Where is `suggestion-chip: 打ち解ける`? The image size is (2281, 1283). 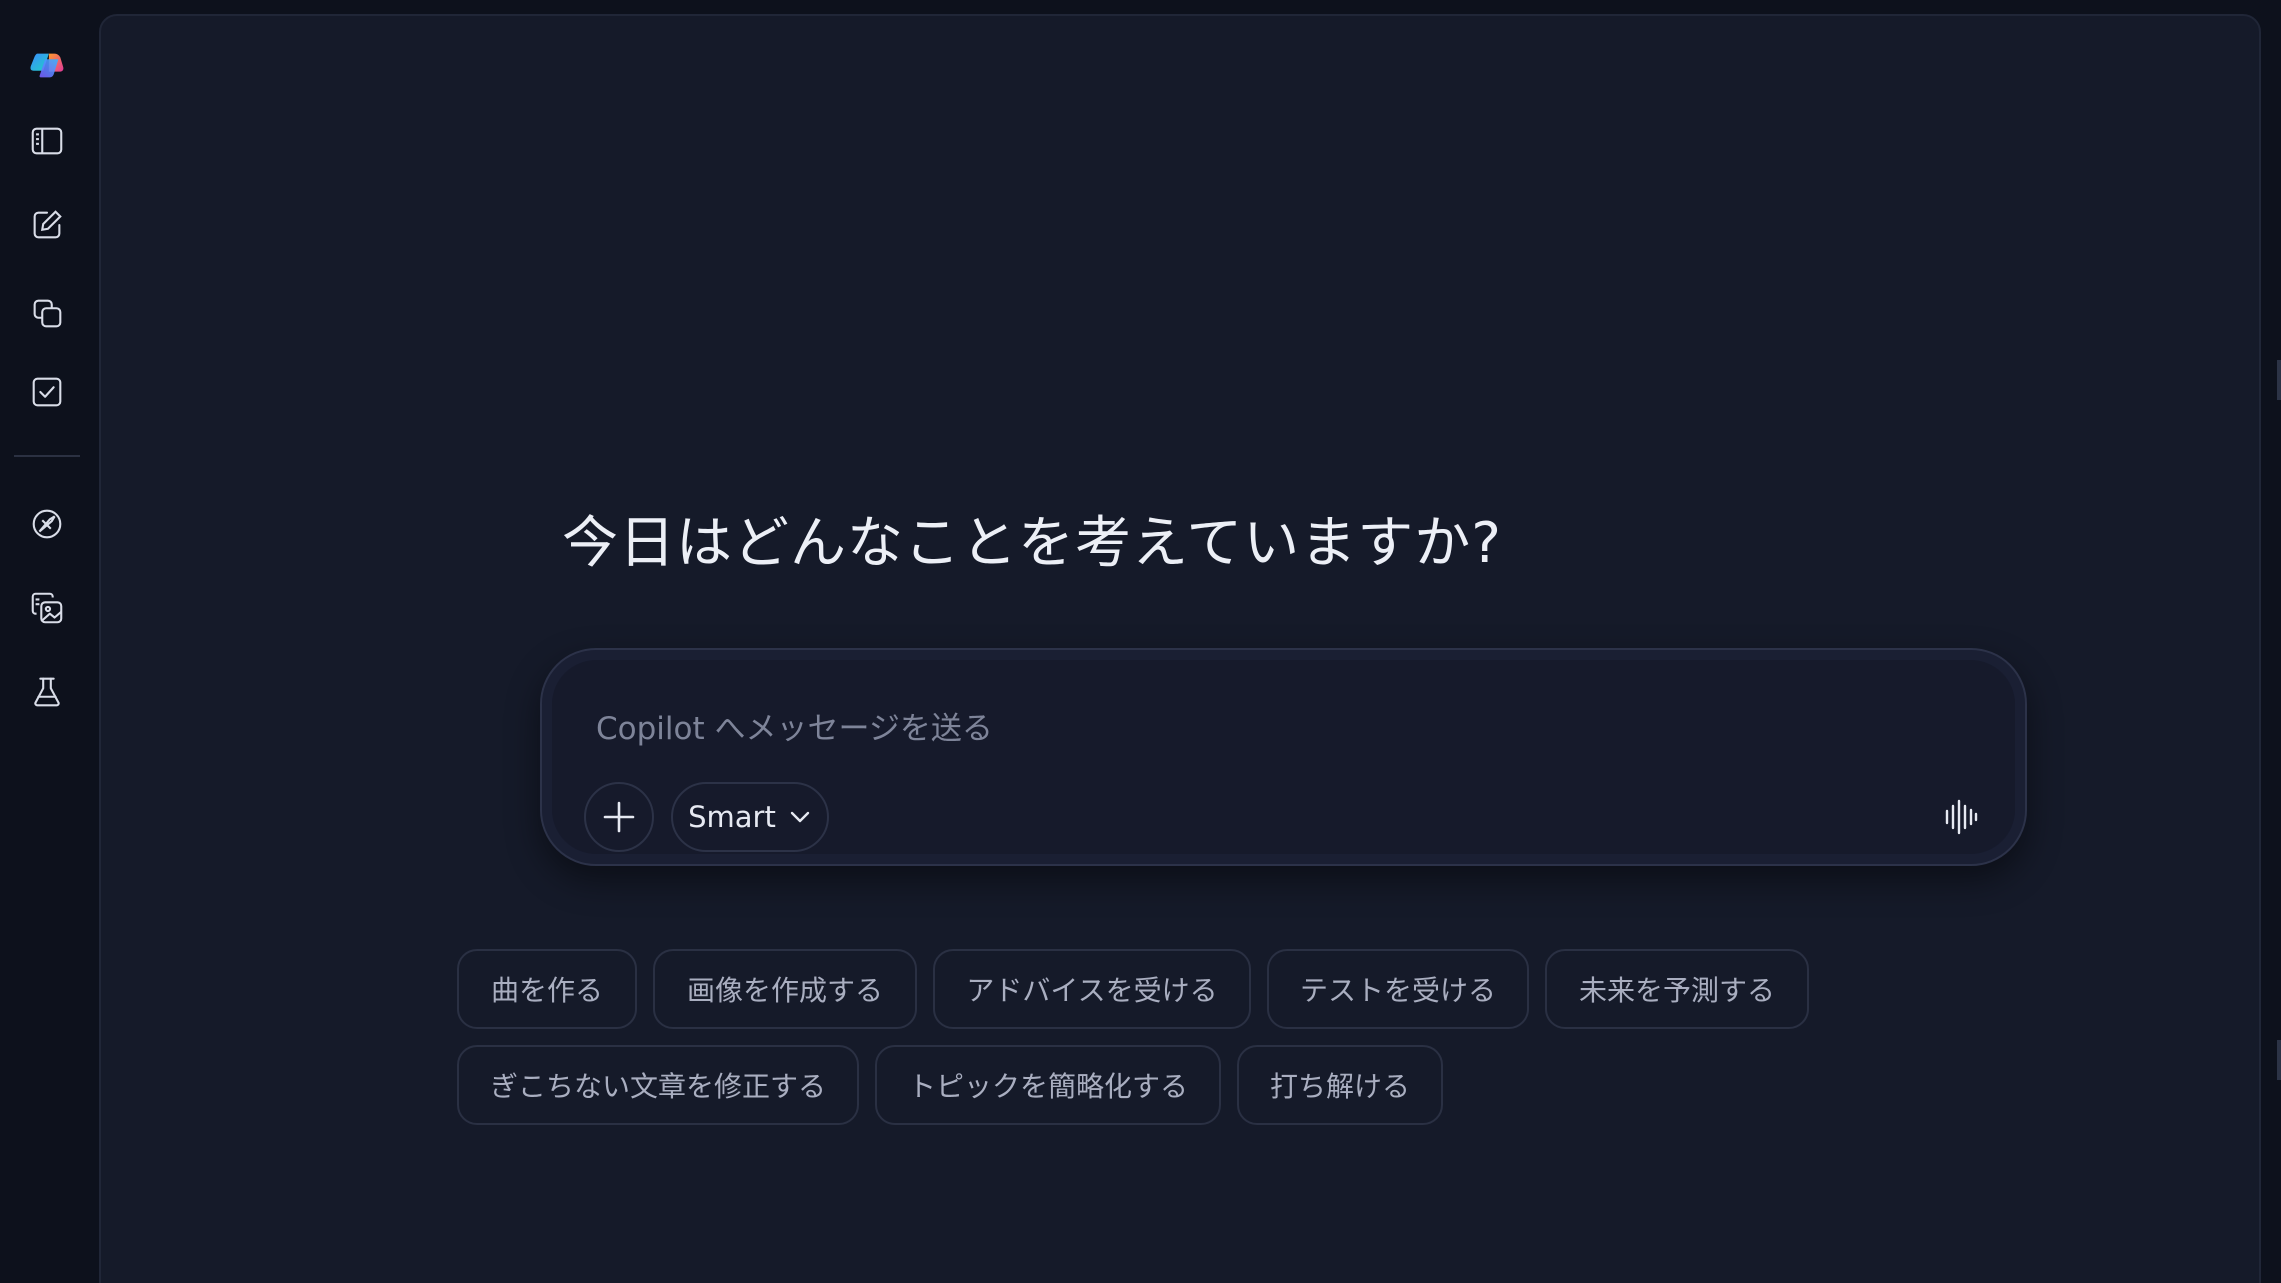
suggestion-chip: 打ち解ける is located at coordinates (1340, 1085).